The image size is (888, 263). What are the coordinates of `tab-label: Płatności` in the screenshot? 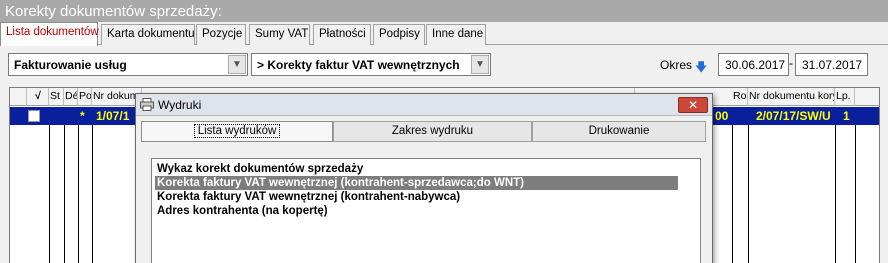 It's located at (342, 34).